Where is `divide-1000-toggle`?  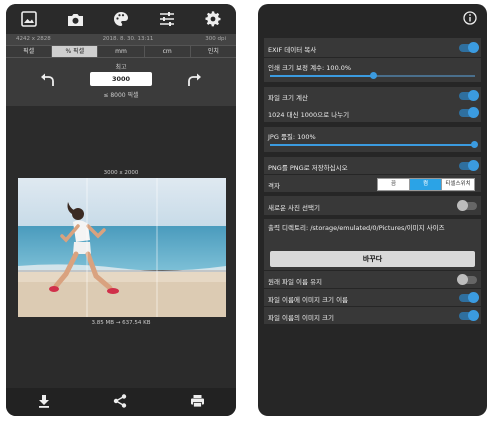 divide-1000-toggle is located at coordinates (469, 112).